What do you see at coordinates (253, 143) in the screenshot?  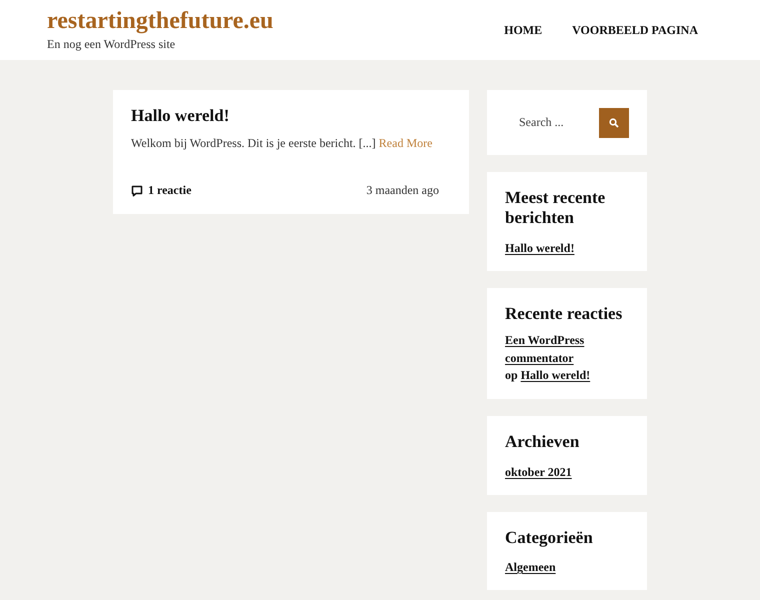 I see `post-excerpt: Welkom bij WordPress. Dit is je eerste bericht. [...]` at bounding box center [253, 143].